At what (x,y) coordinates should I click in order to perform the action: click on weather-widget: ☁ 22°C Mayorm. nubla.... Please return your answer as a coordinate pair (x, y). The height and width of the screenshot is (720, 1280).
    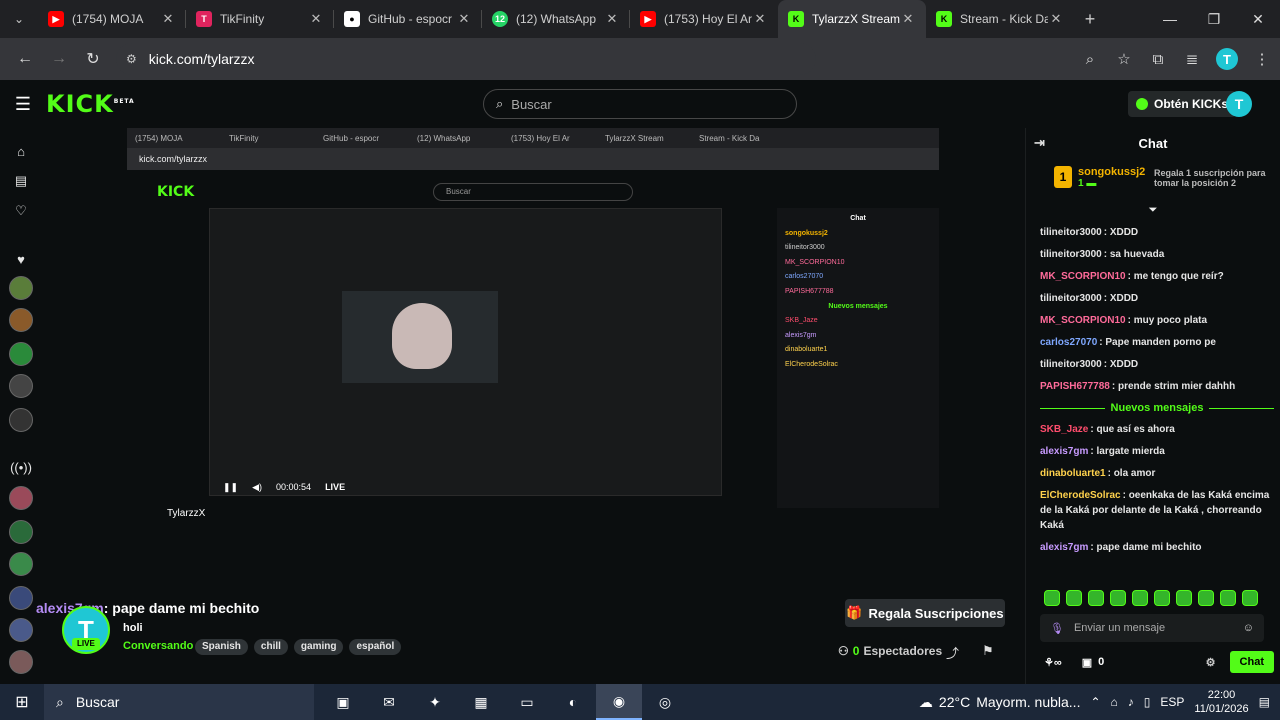
    Looking at the image, I should click on (1000, 702).